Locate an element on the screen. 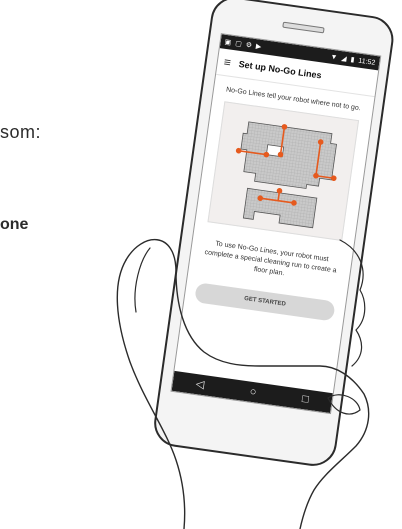 This screenshot has width=402, height=529. hand-finger is located at coordinates (151, 394).